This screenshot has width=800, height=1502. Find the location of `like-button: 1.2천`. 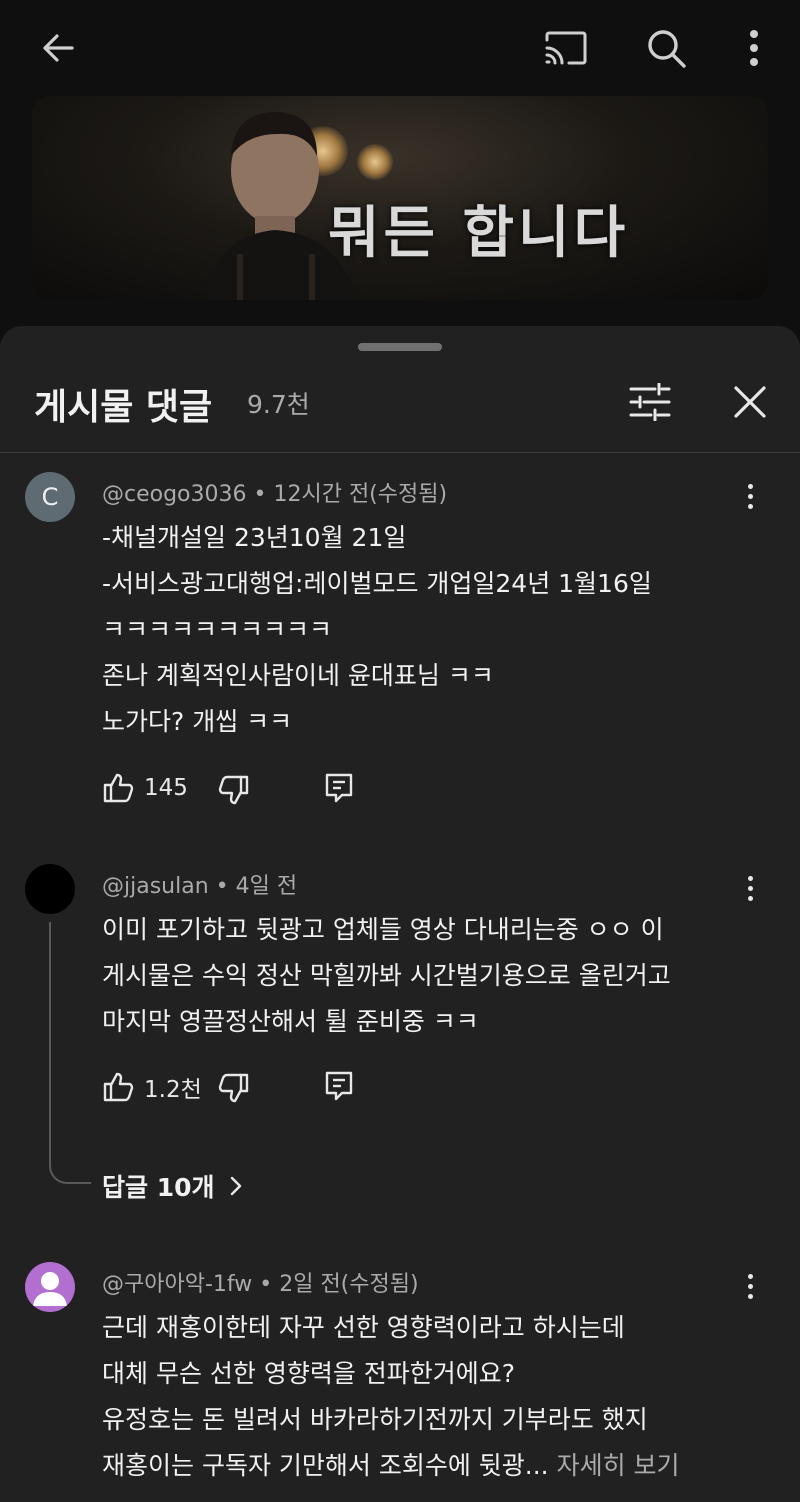

like-button: 1.2천 is located at coordinates (152, 1087).